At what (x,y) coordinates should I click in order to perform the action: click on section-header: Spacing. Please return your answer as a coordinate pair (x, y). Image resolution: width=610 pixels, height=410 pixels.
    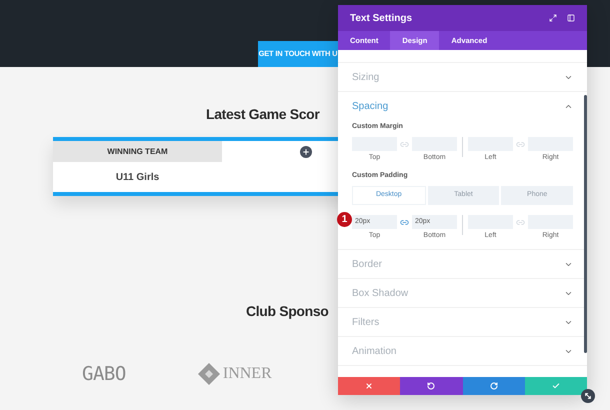
    Looking at the image, I should click on (462, 106).